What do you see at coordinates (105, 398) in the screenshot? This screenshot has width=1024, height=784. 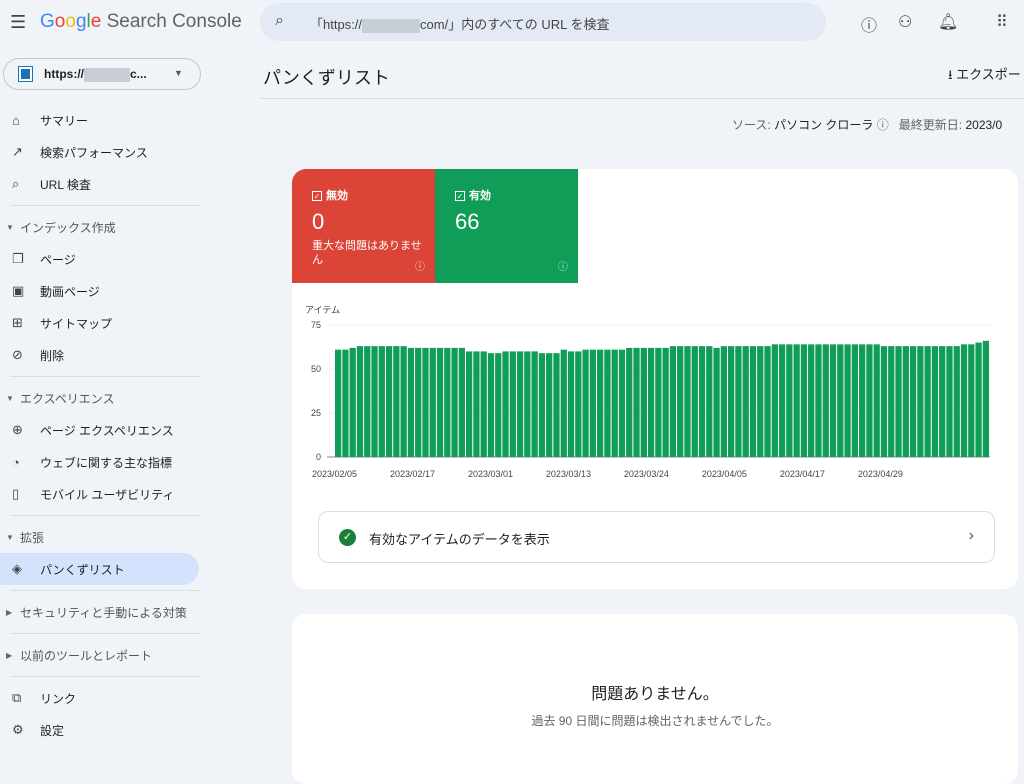 I see `section-experience: ▼ エクスペリエンス` at bounding box center [105, 398].